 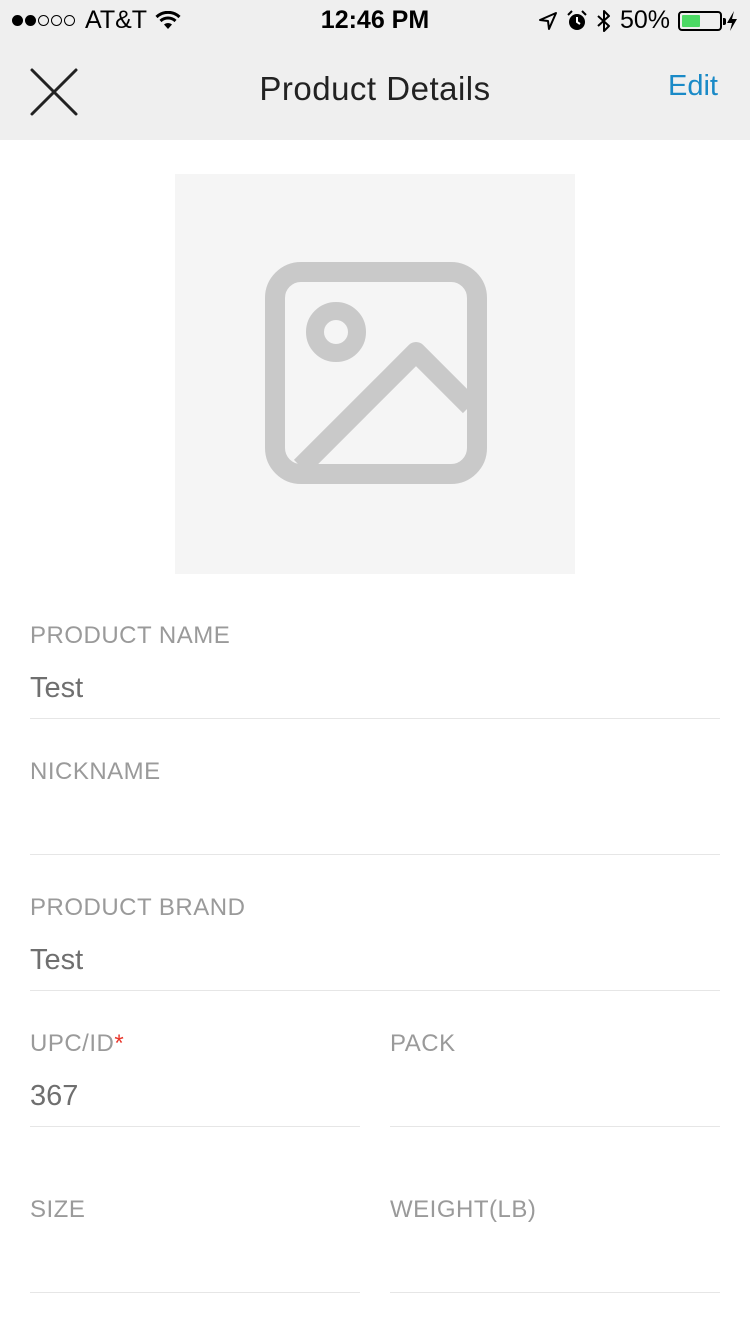 I want to click on pack-field: PACK, so click(x=555, y=1078).